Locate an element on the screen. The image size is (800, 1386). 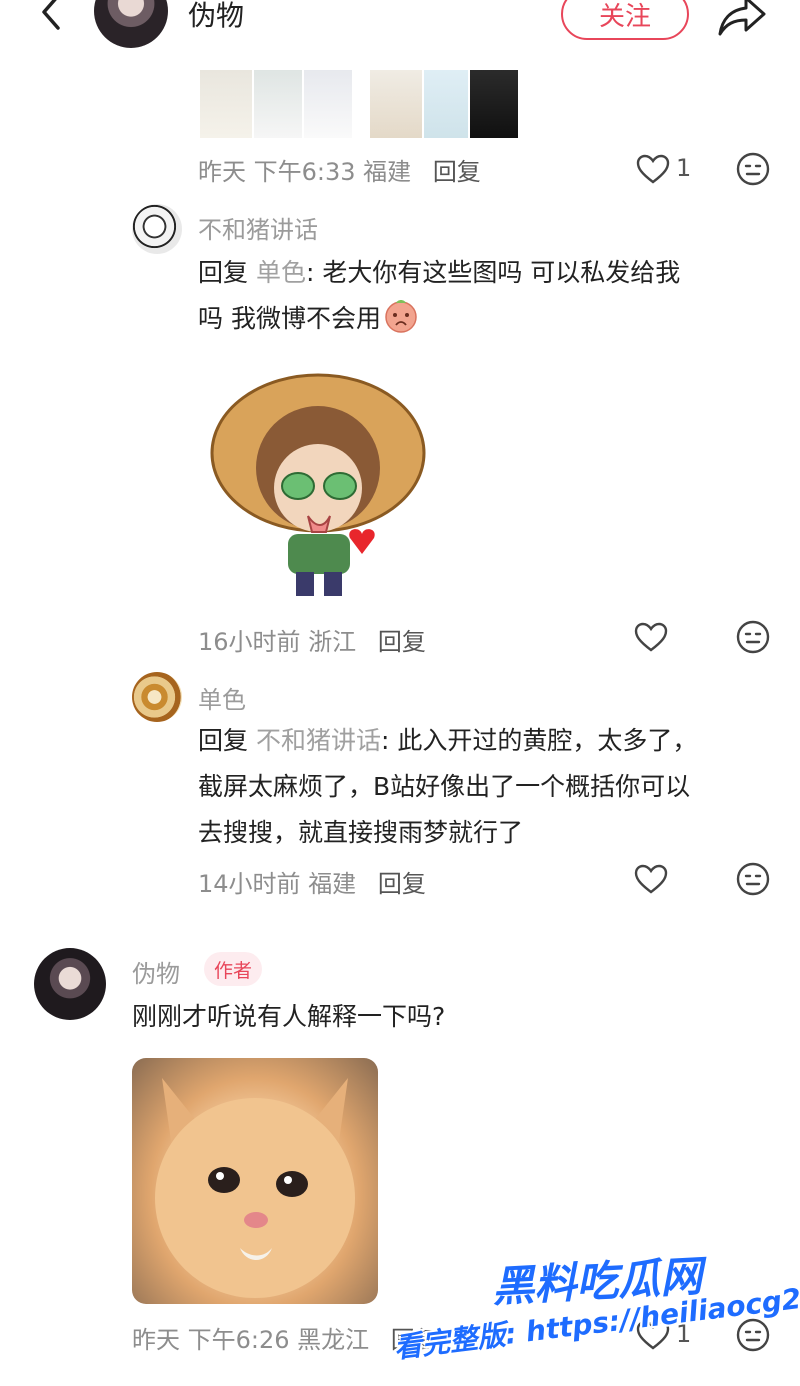
comment-meta: 14小时前 福建 回复 is located at coordinates (312, 881).